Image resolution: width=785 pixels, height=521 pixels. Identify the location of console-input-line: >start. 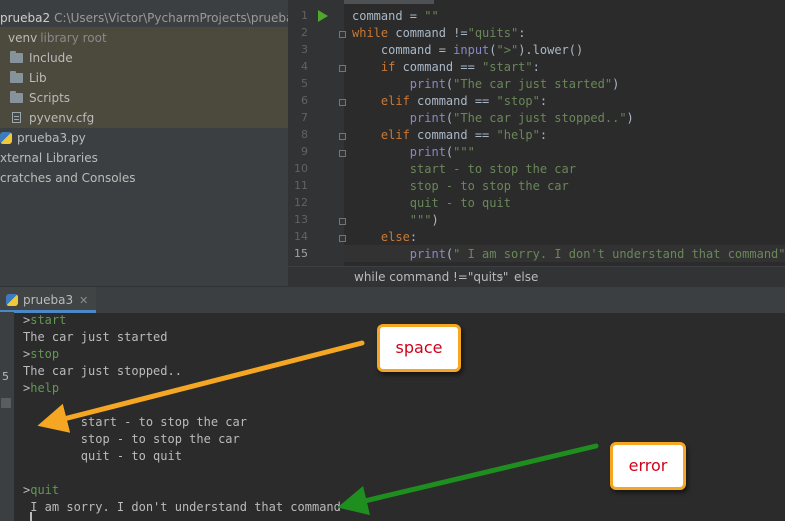
(44, 320).